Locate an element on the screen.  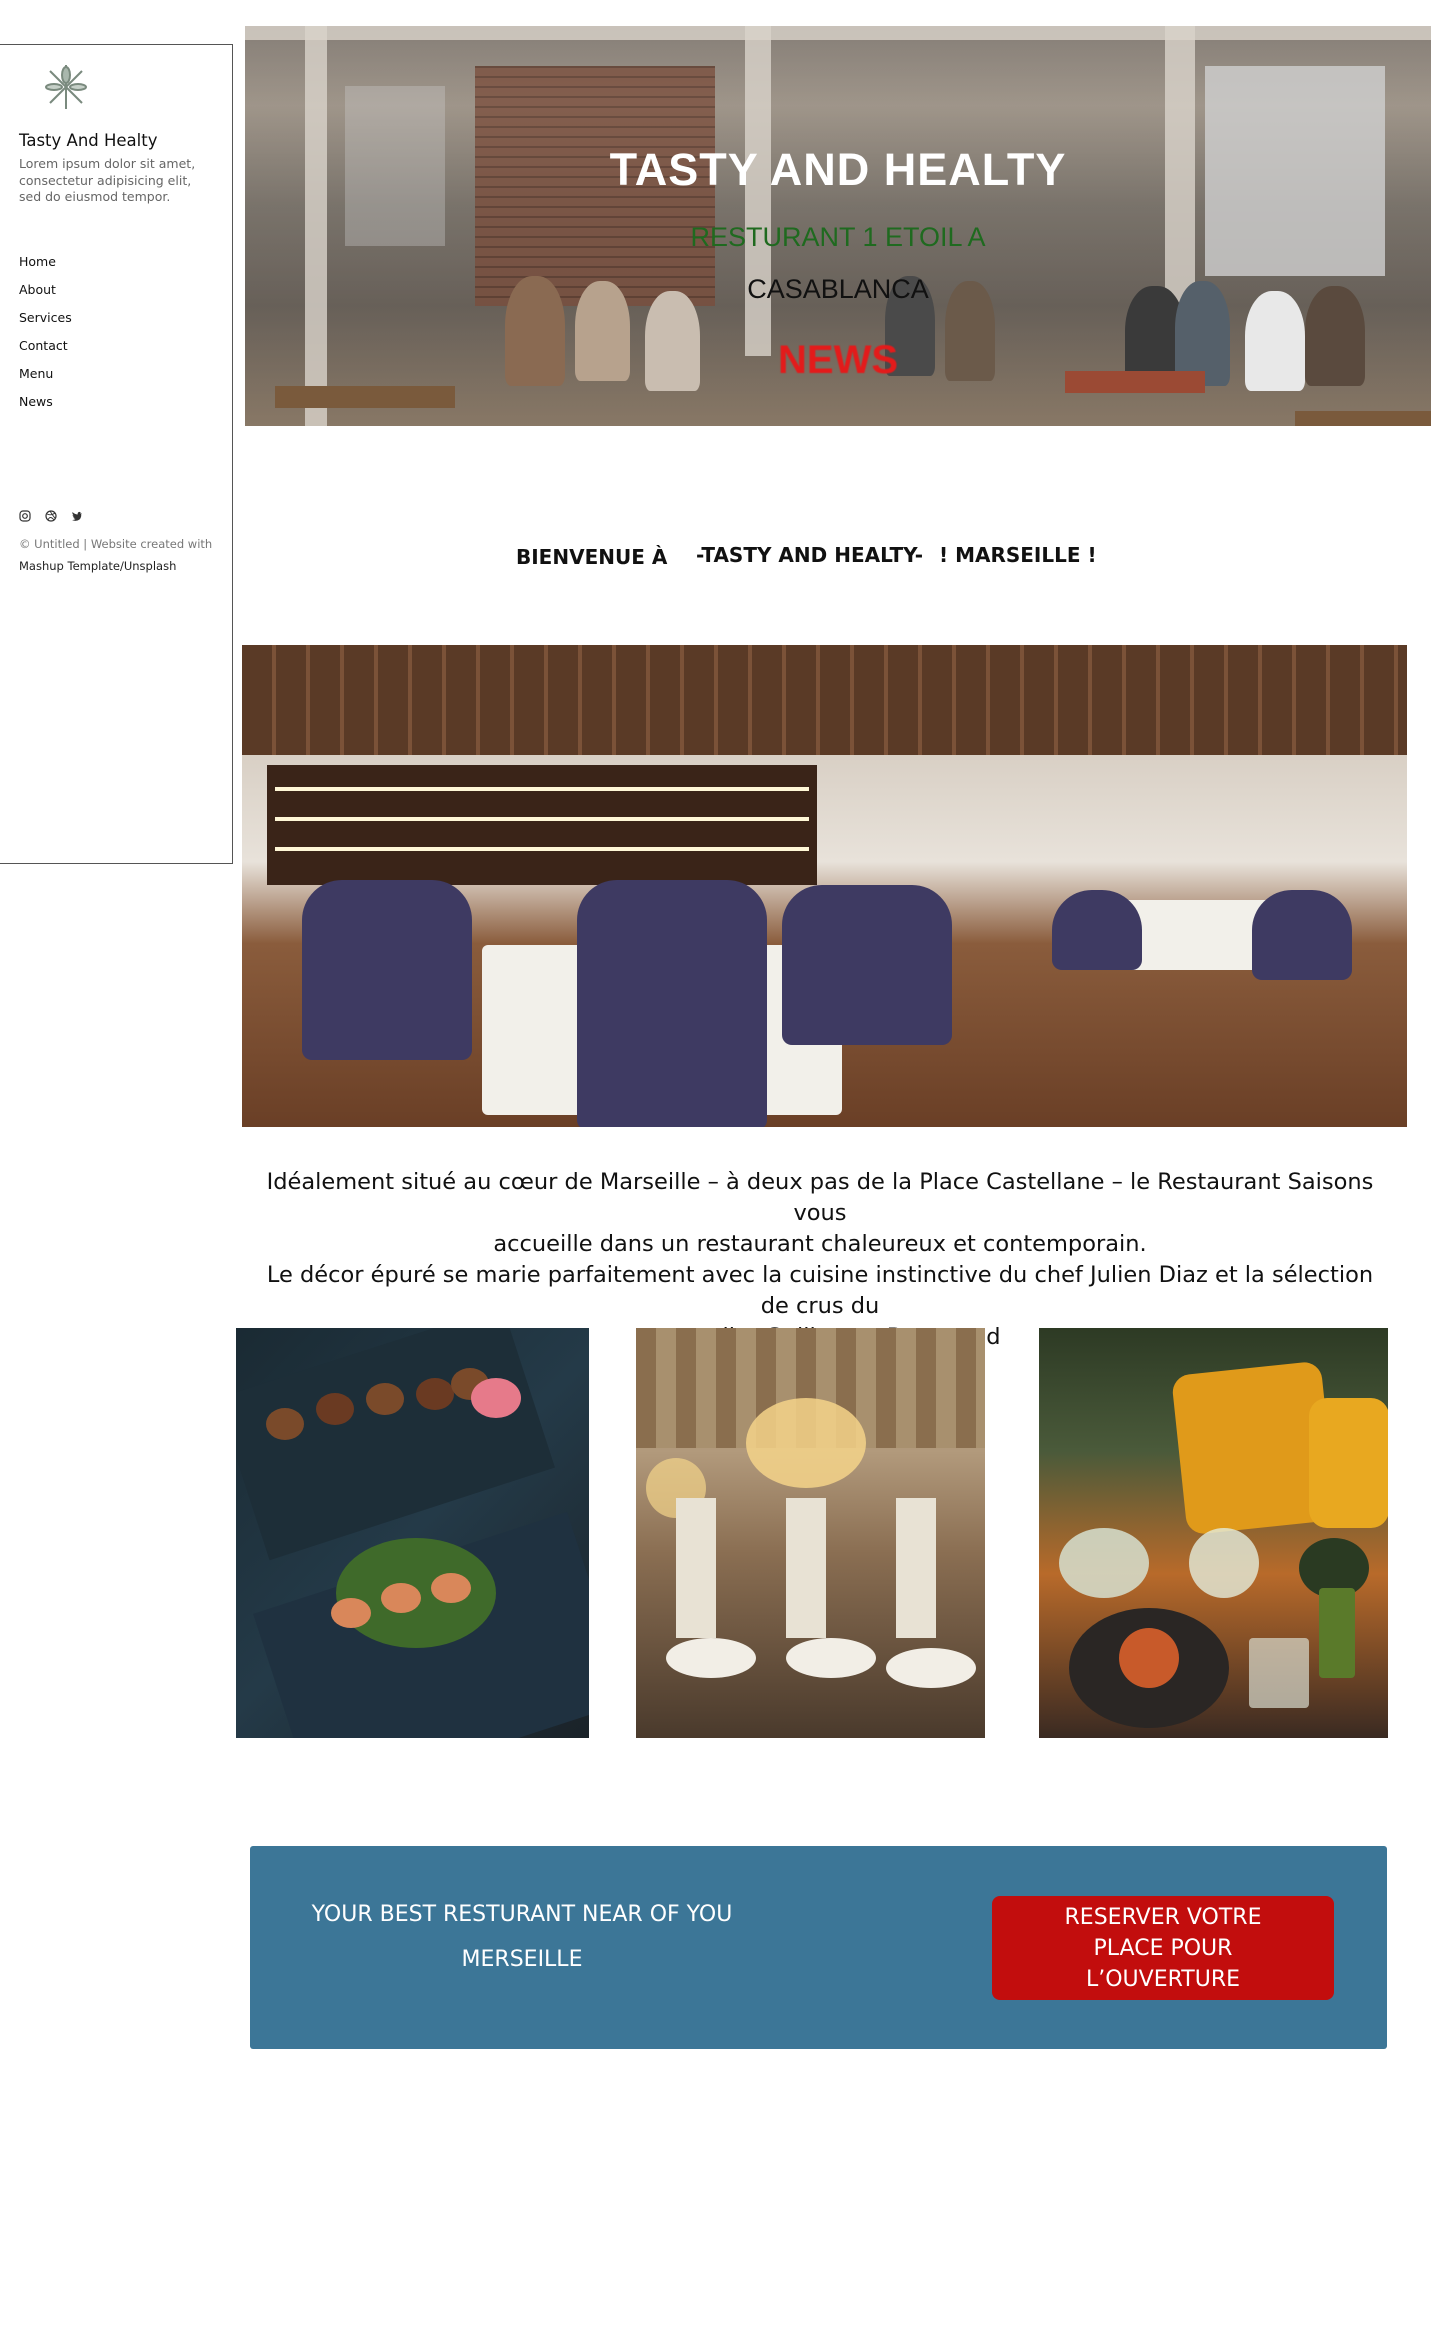
social-links is located at coordinates (51, 517).